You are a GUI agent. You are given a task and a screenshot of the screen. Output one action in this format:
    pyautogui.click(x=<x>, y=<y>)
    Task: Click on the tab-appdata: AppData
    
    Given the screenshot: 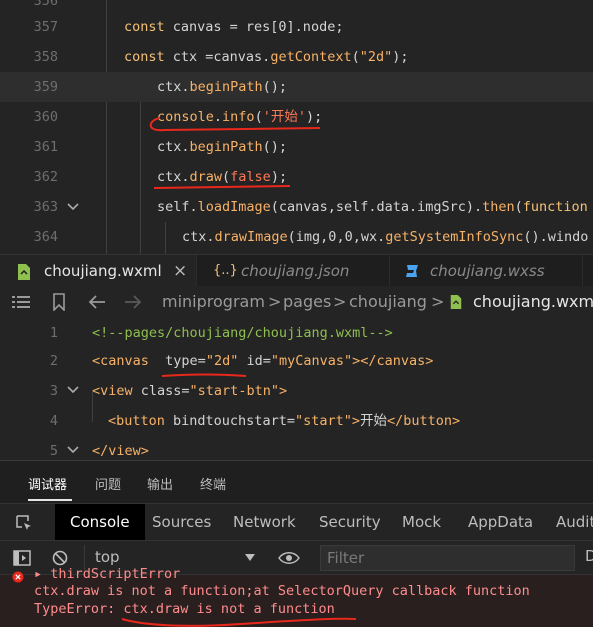 What is the action you would take?
    pyautogui.click(x=500, y=522)
    